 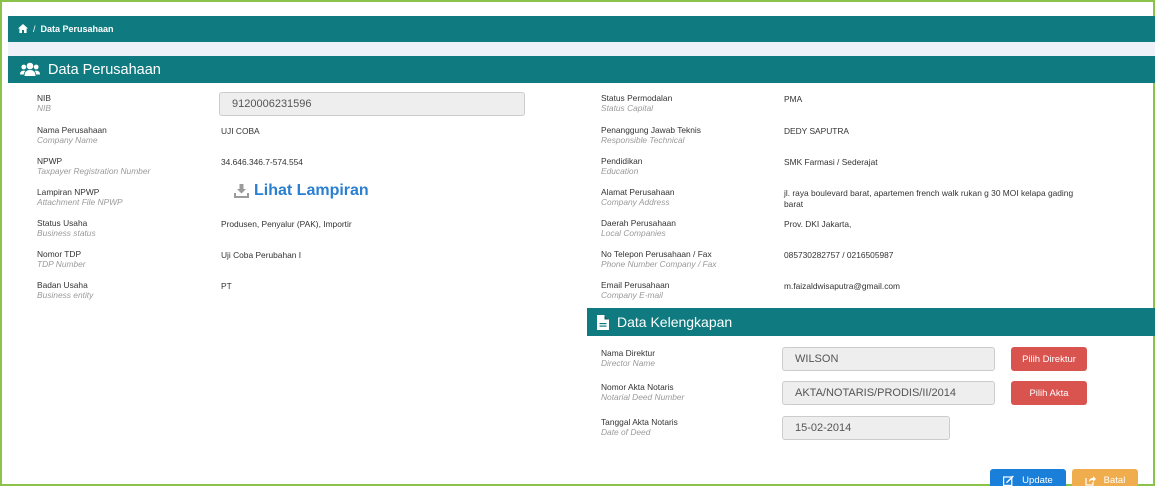 I want to click on label-nib: NIB NIB, so click(x=44, y=103).